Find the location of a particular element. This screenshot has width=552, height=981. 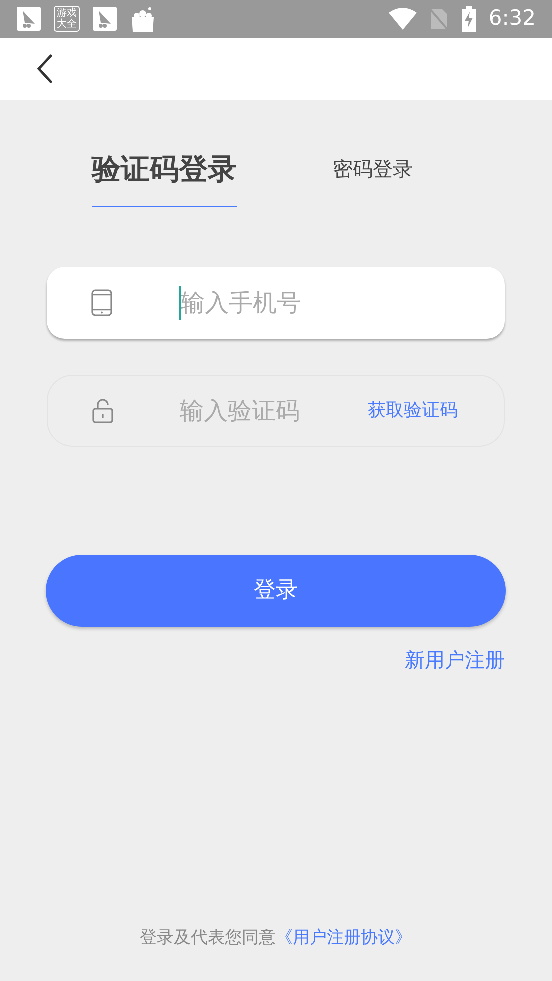

field-input: 输入验证码 is located at coordinates (274, 410).